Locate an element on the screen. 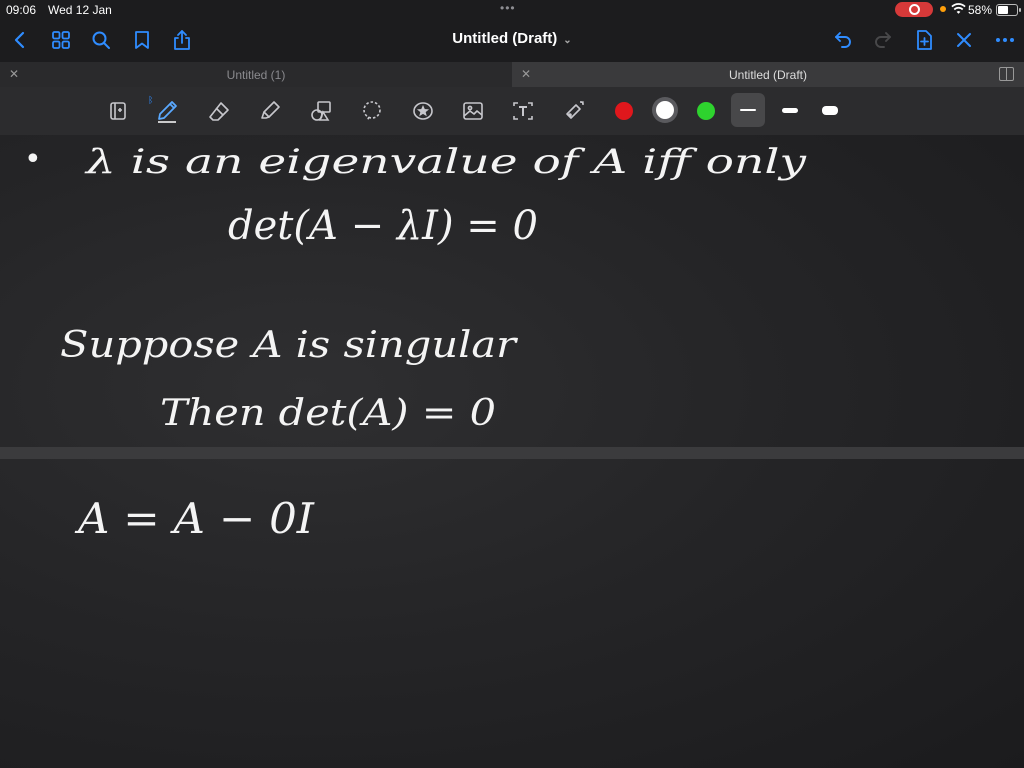 The image size is (1024, 768). status-bar: 09:06 Wed 12 Jan ••• 58% is located at coordinates (512, 10).